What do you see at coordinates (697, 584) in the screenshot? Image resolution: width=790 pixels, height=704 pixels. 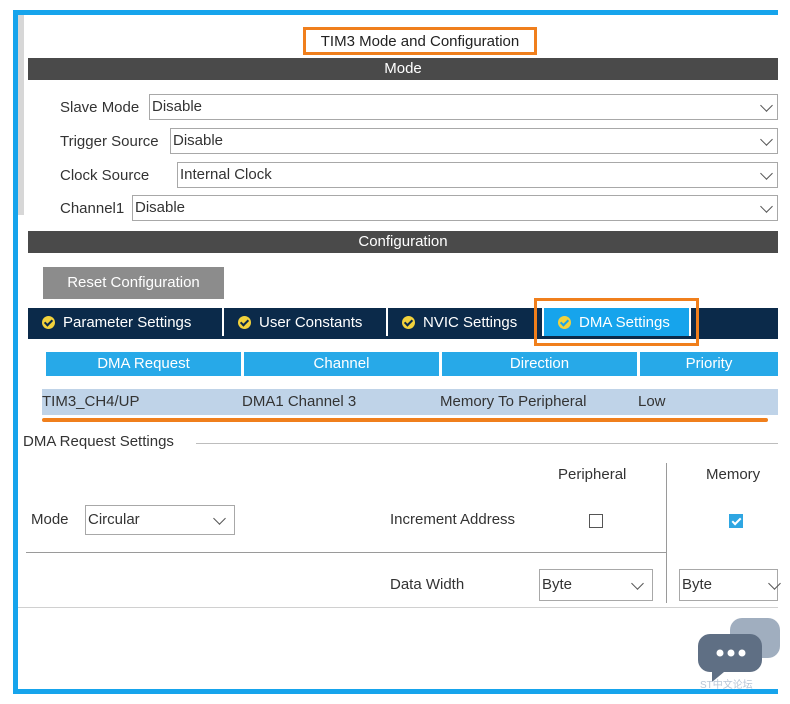 I see `memory-width-value: Byte` at bounding box center [697, 584].